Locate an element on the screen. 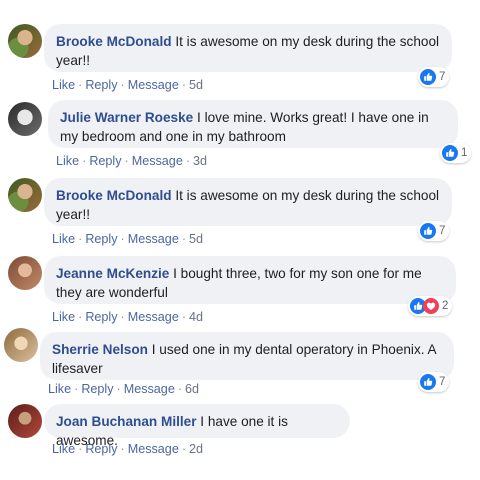 The image size is (480, 480). reaction-summary: 2 is located at coordinates (430, 306).